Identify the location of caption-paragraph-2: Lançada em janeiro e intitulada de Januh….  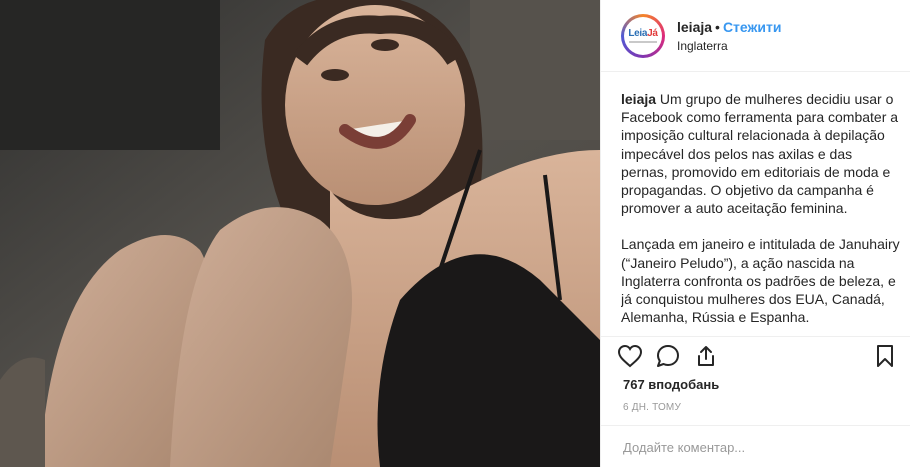
(760, 281).